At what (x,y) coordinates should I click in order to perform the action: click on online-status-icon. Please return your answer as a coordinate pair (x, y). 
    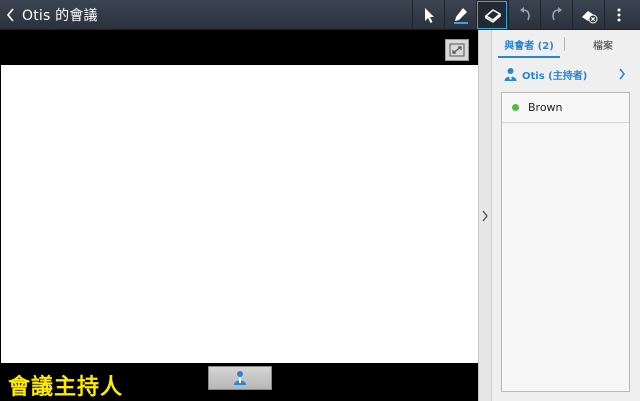
    Looking at the image, I should click on (515, 107).